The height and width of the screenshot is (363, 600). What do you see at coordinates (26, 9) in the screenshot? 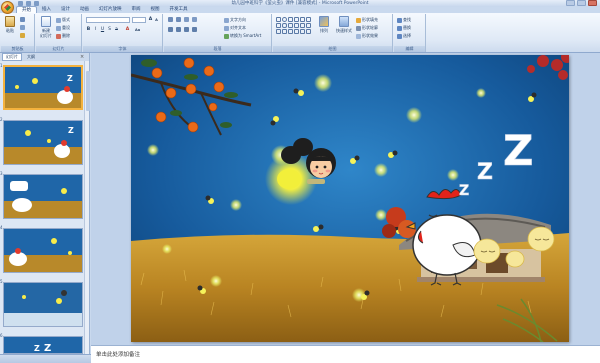
I see `tab-home: 开始` at bounding box center [26, 9].